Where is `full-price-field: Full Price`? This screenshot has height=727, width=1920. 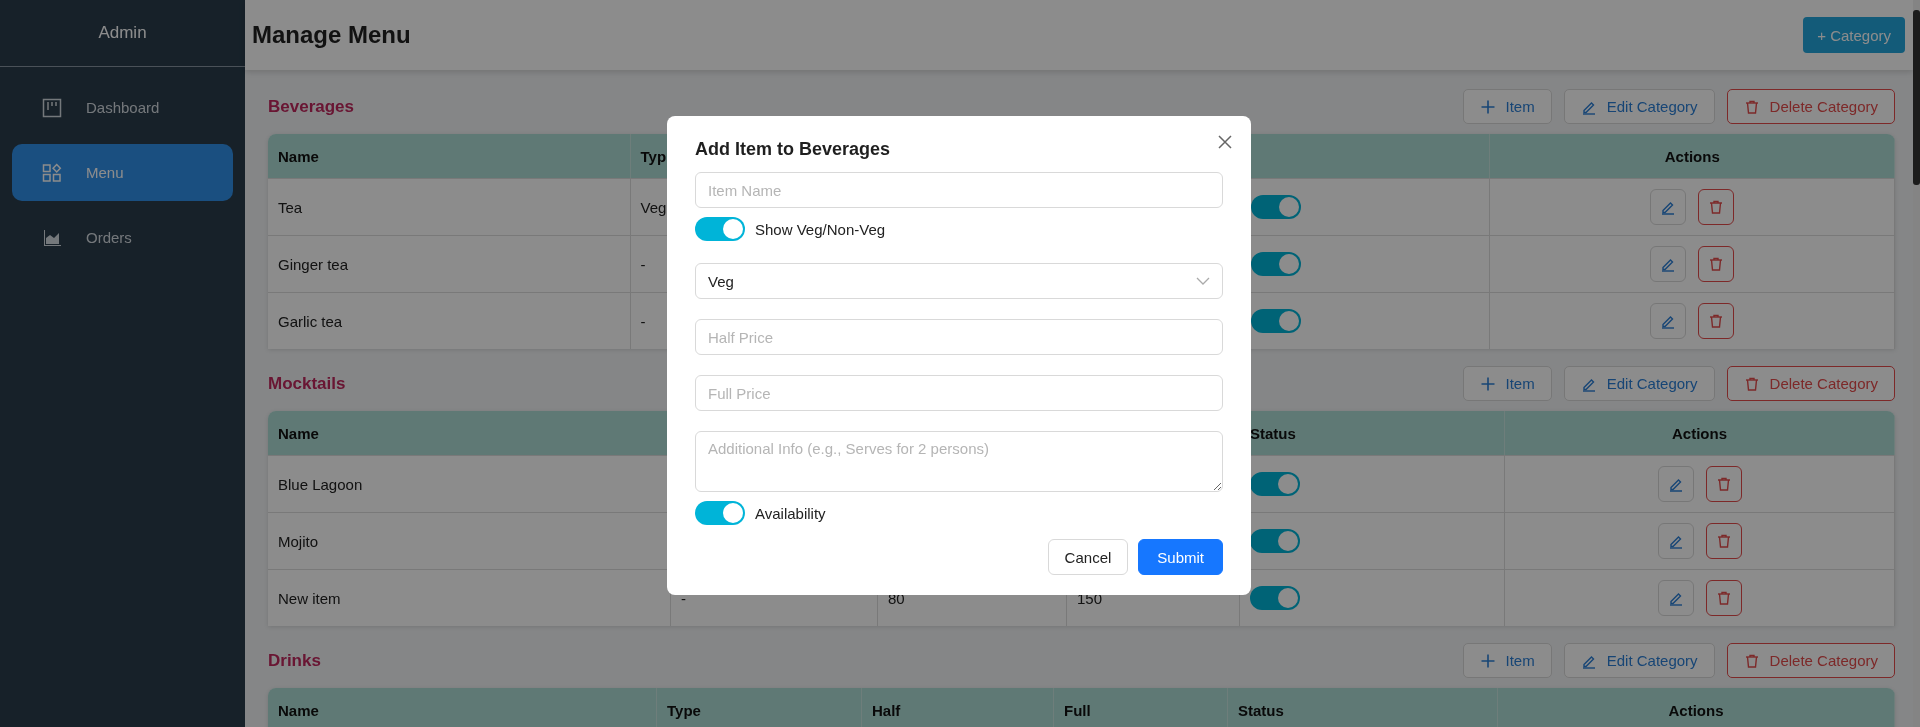
full-price-field: Full Price is located at coordinates (959, 393).